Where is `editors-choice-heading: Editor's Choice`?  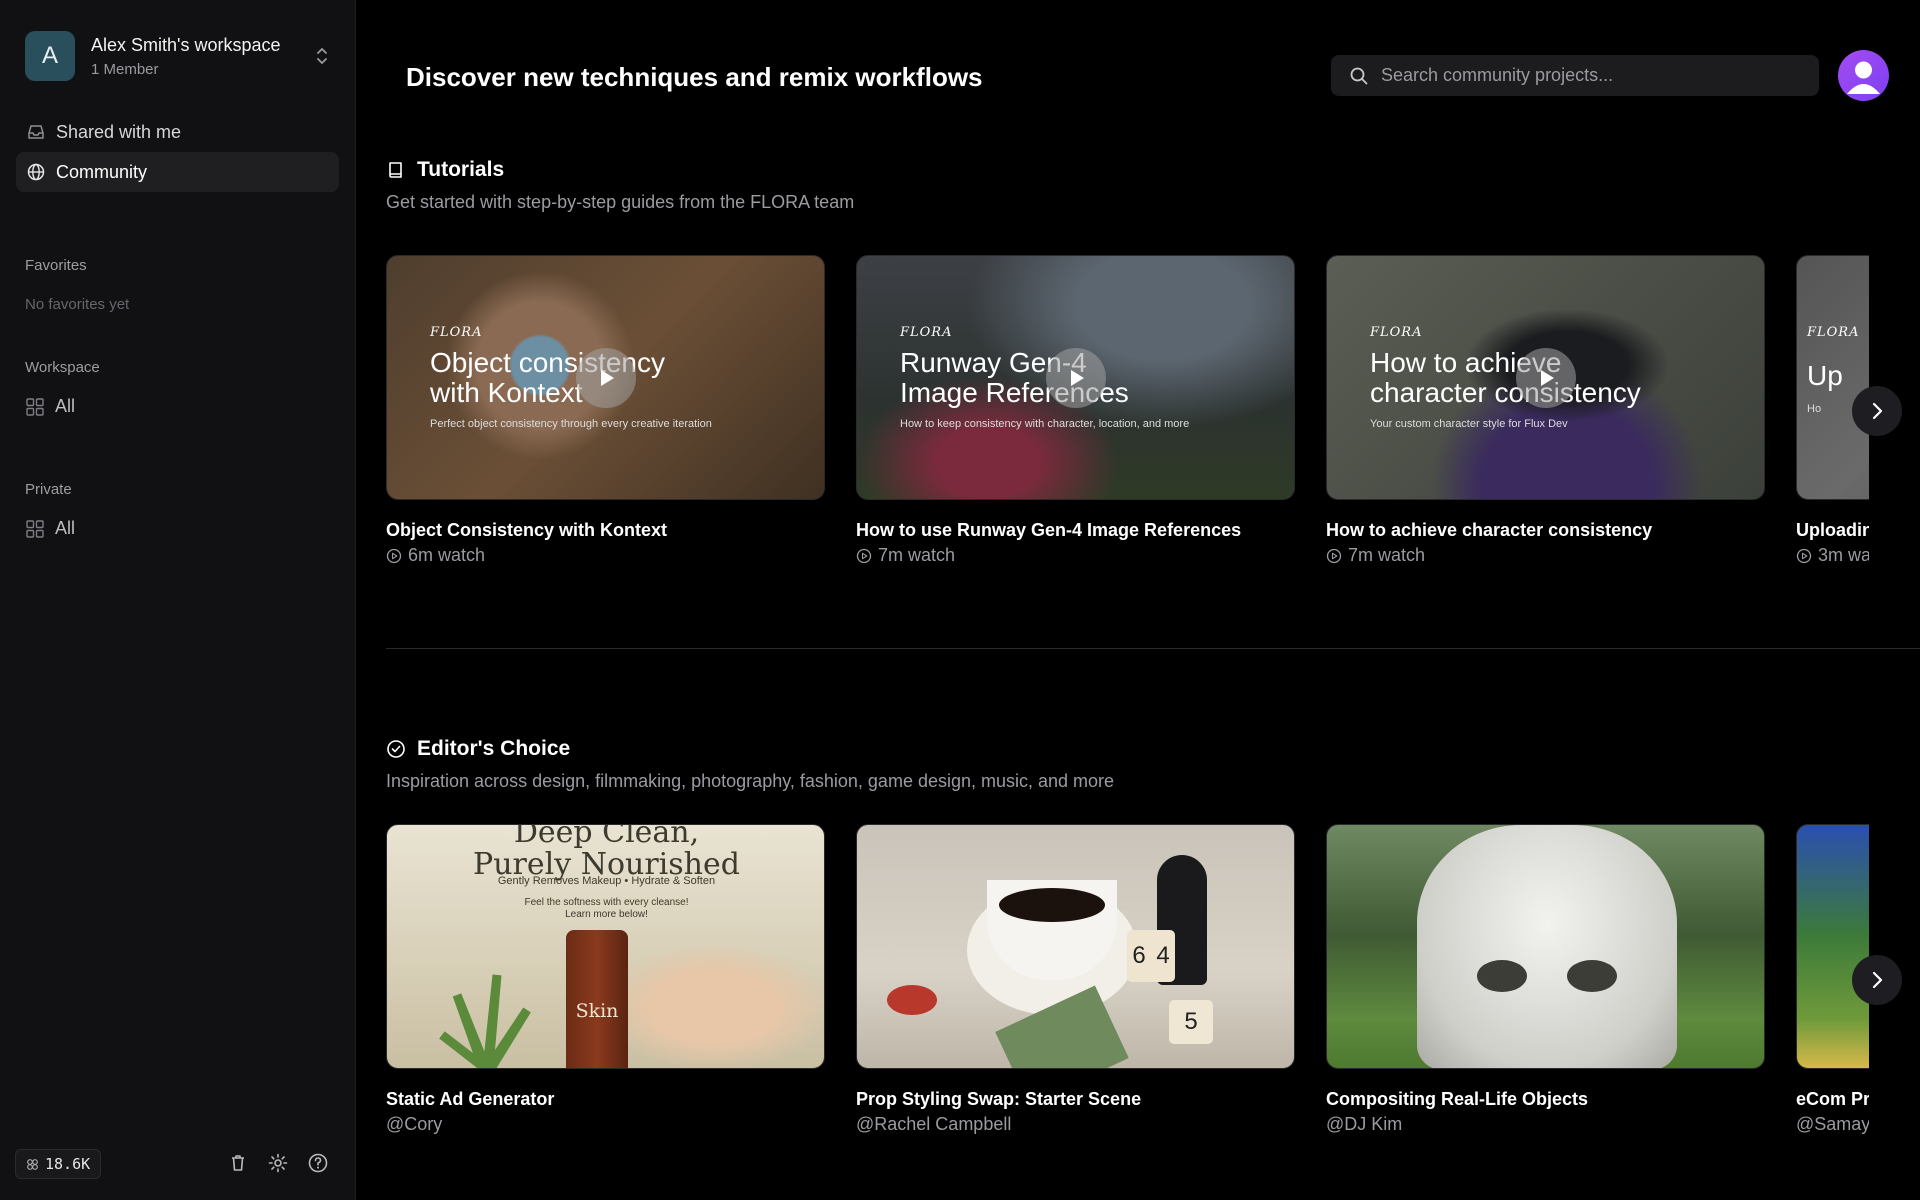
editors-choice-heading: Editor's Choice is located at coordinates (478, 749).